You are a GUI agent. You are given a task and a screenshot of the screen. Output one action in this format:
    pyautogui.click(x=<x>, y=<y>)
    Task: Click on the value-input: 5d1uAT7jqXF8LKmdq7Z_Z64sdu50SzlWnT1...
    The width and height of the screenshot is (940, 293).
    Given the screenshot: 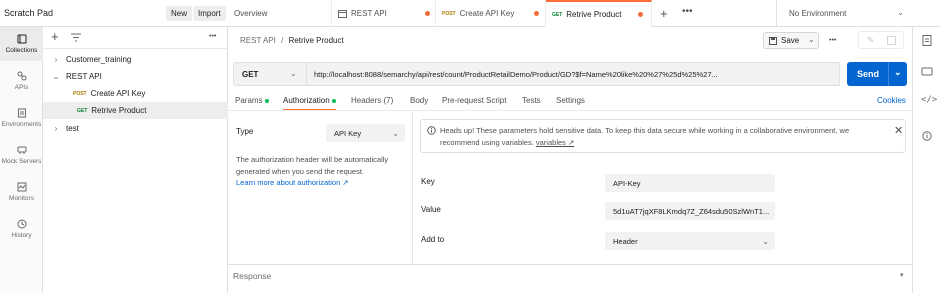 What is the action you would take?
    pyautogui.click(x=690, y=211)
    